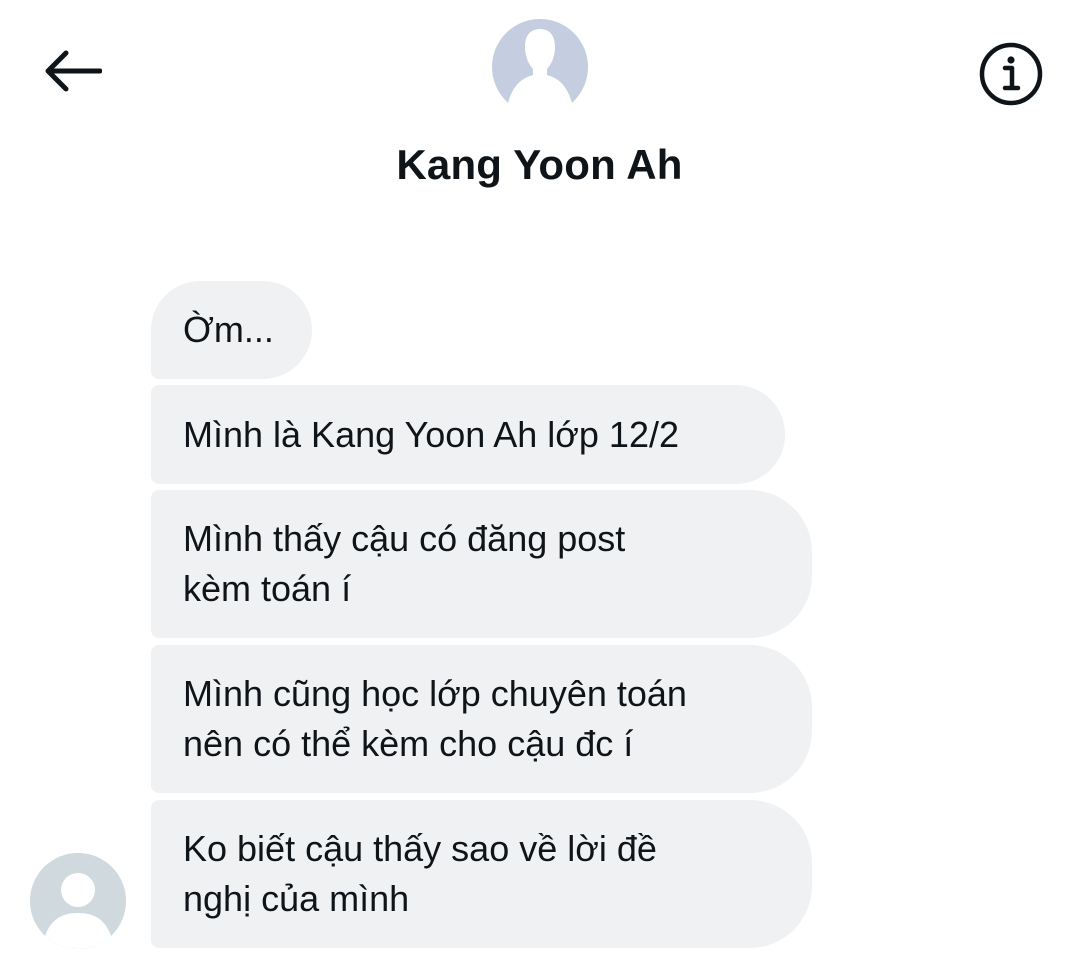 The height and width of the screenshot is (957, 1079). I want to click on info-circle-icon, so click(1011, 74).